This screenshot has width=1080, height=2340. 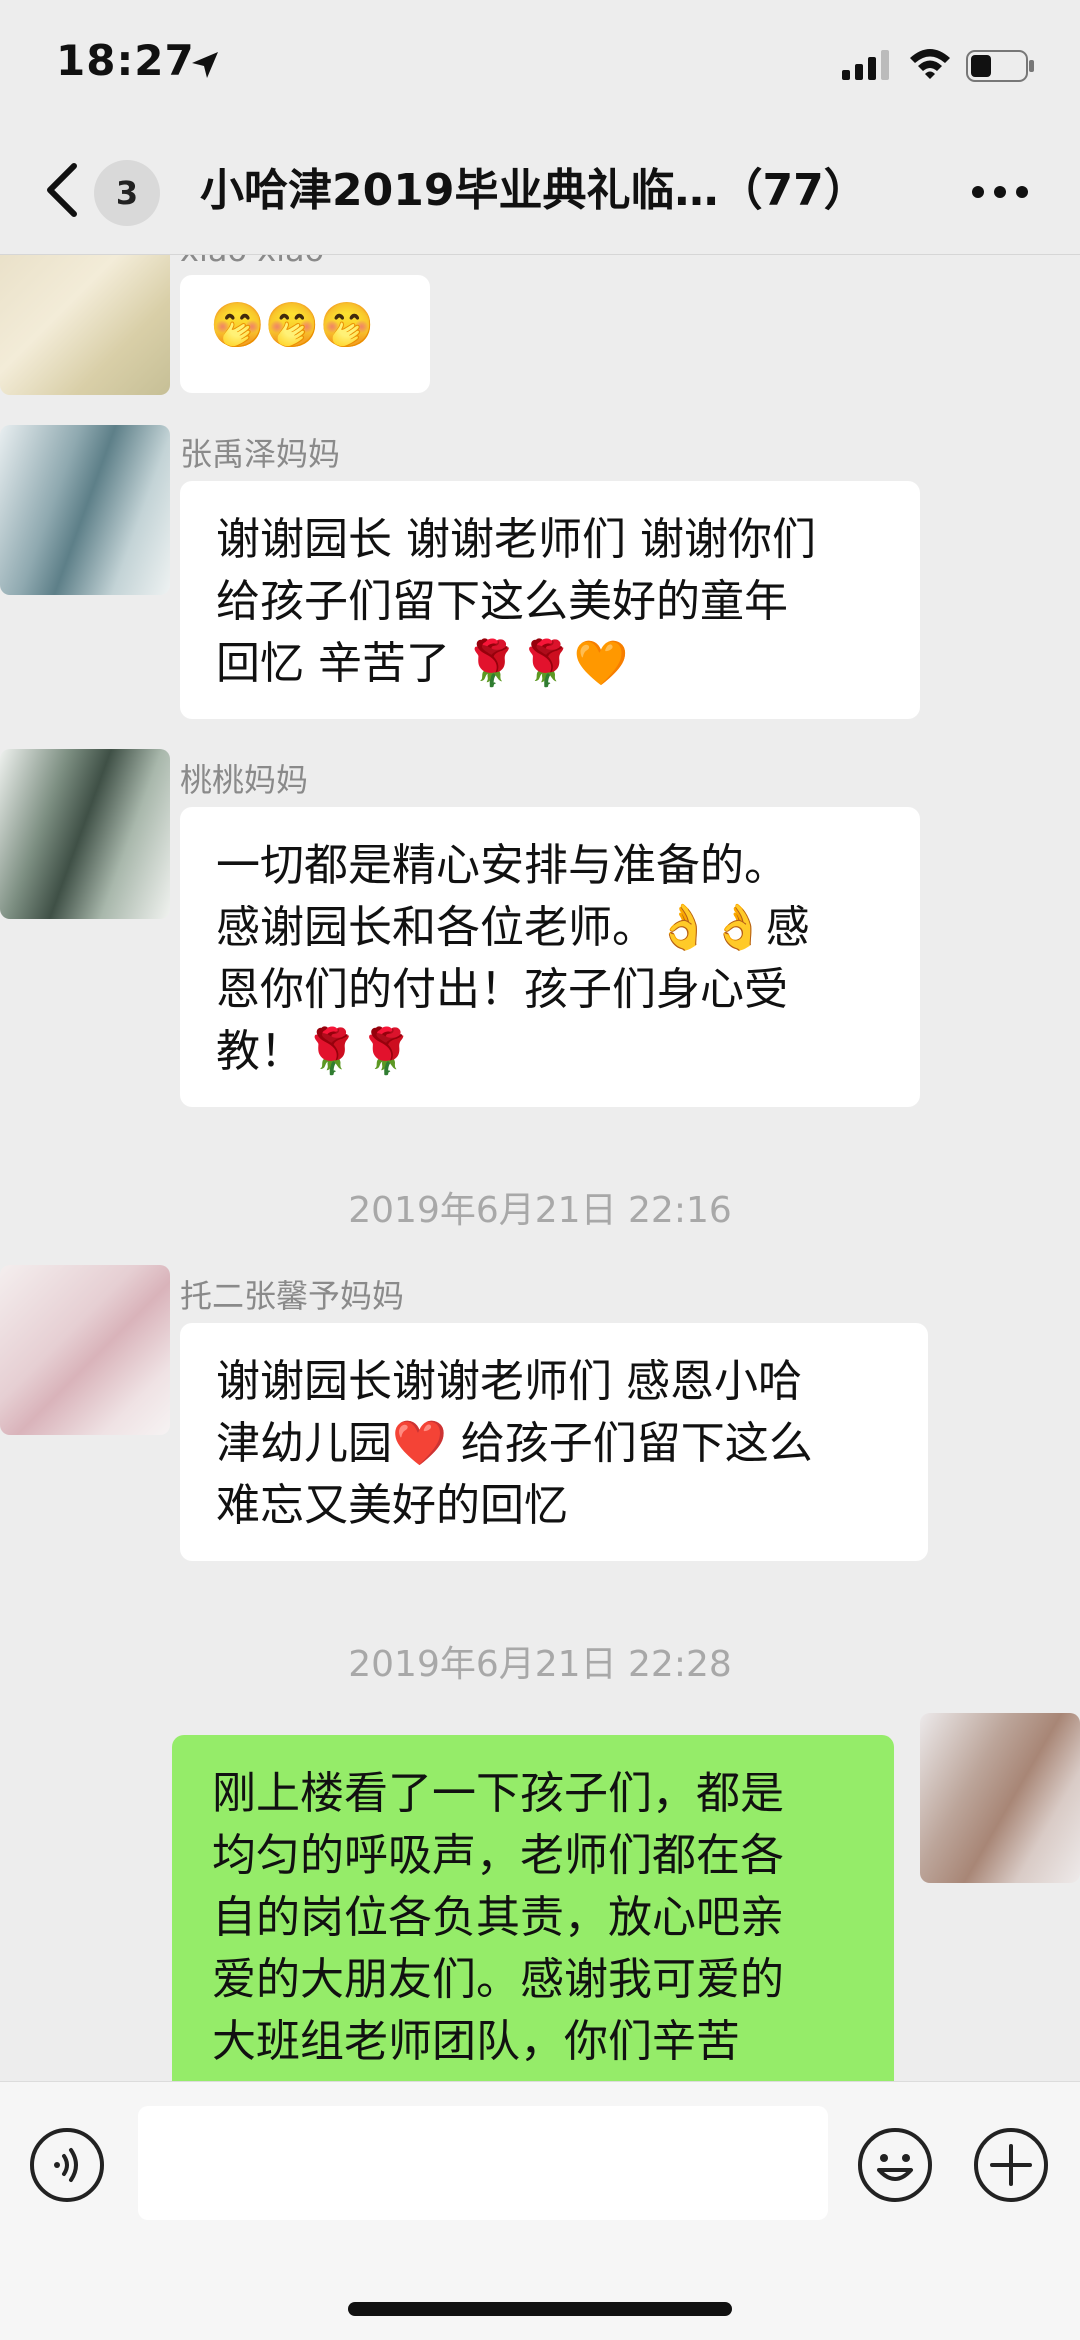 What do you see at coordinates (260, 454) in the screenshot?
I see `sender-name: 张禹泽妈妈` at bounding box center [260, 454].